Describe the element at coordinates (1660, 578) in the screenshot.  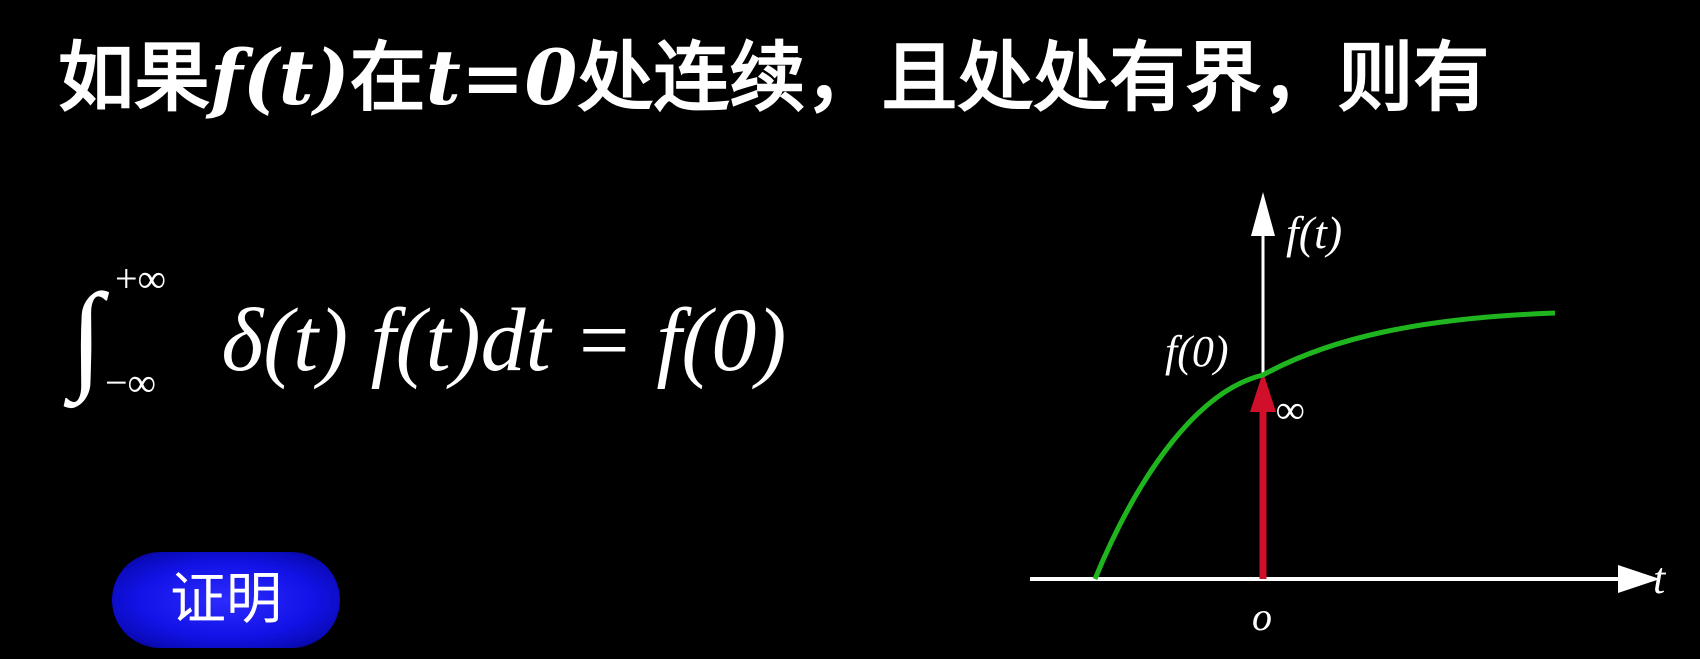
I see `x-axis-label: t` at that location.